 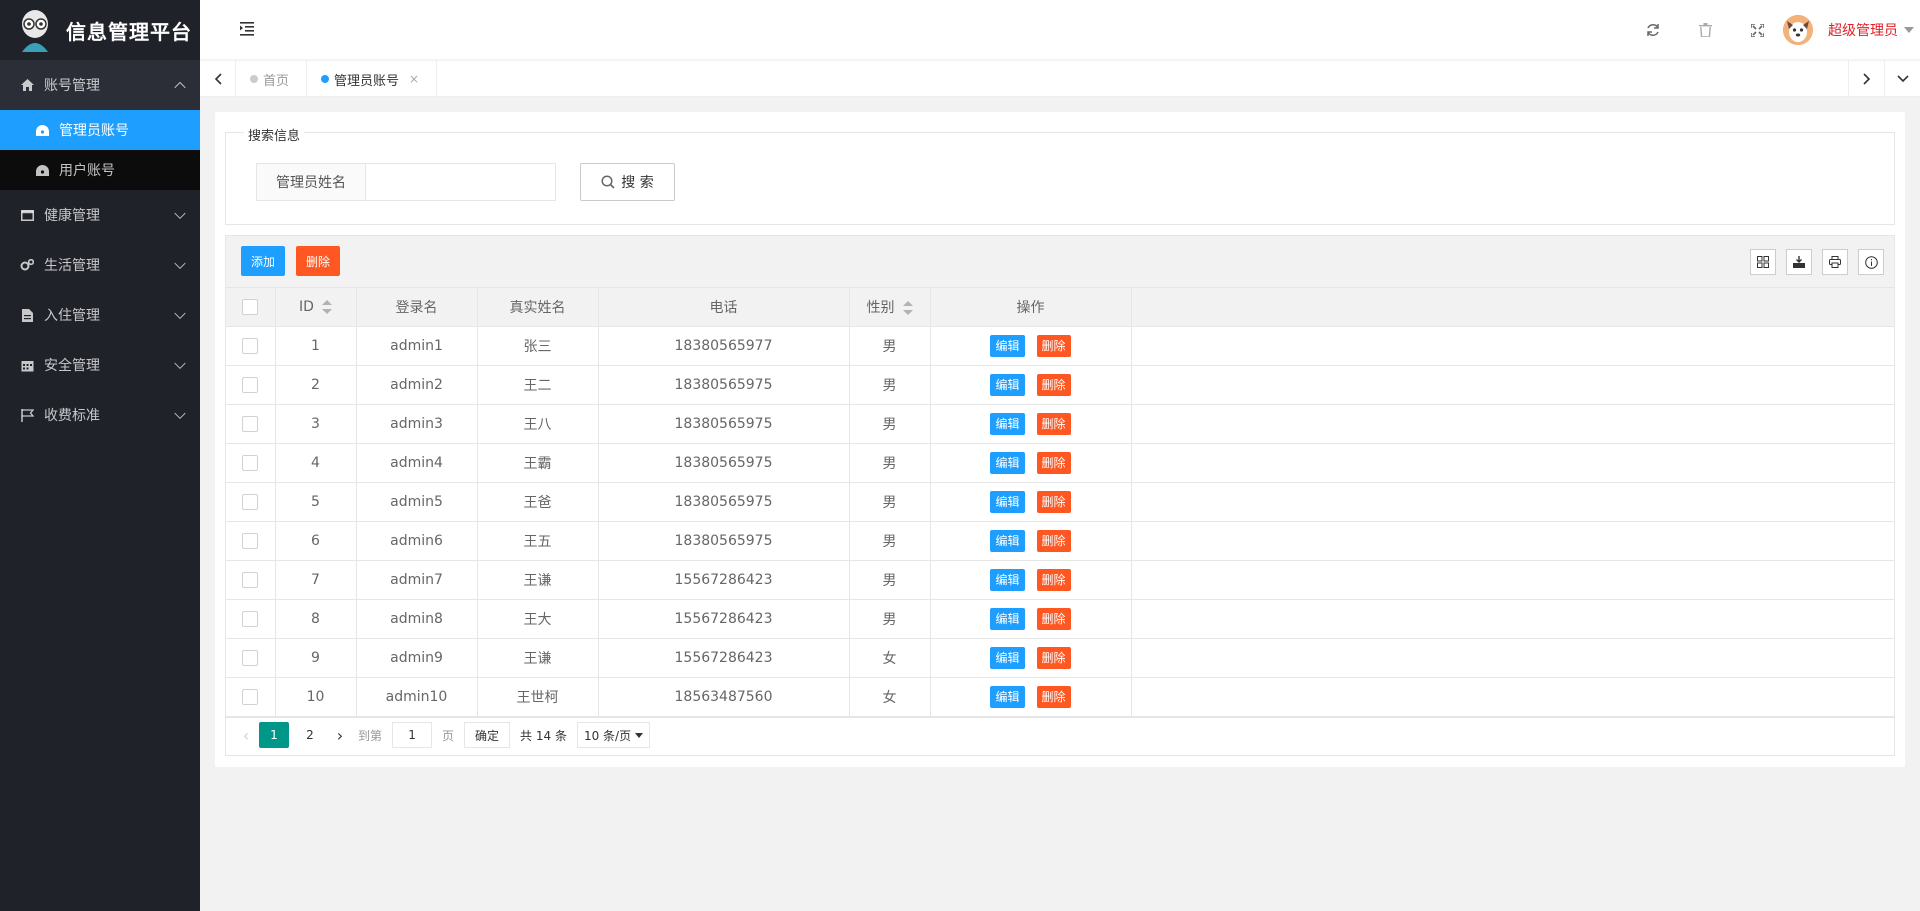 I want to click on tabs-prev-button, so click(x=218, y=79).